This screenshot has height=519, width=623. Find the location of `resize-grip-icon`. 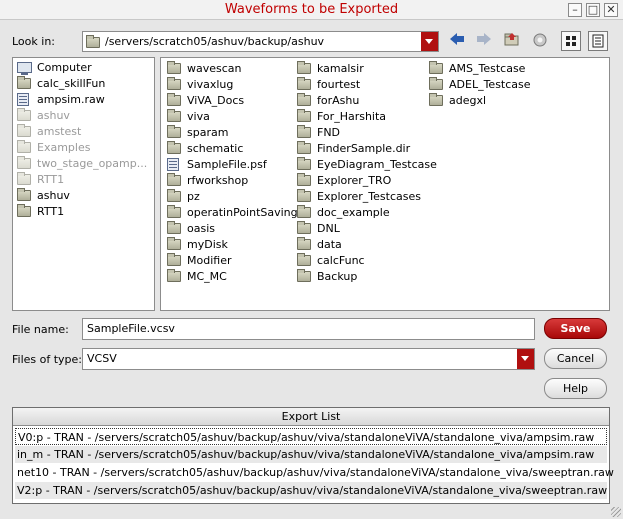

resize-grip-icon is located at coordinates (616, 512).